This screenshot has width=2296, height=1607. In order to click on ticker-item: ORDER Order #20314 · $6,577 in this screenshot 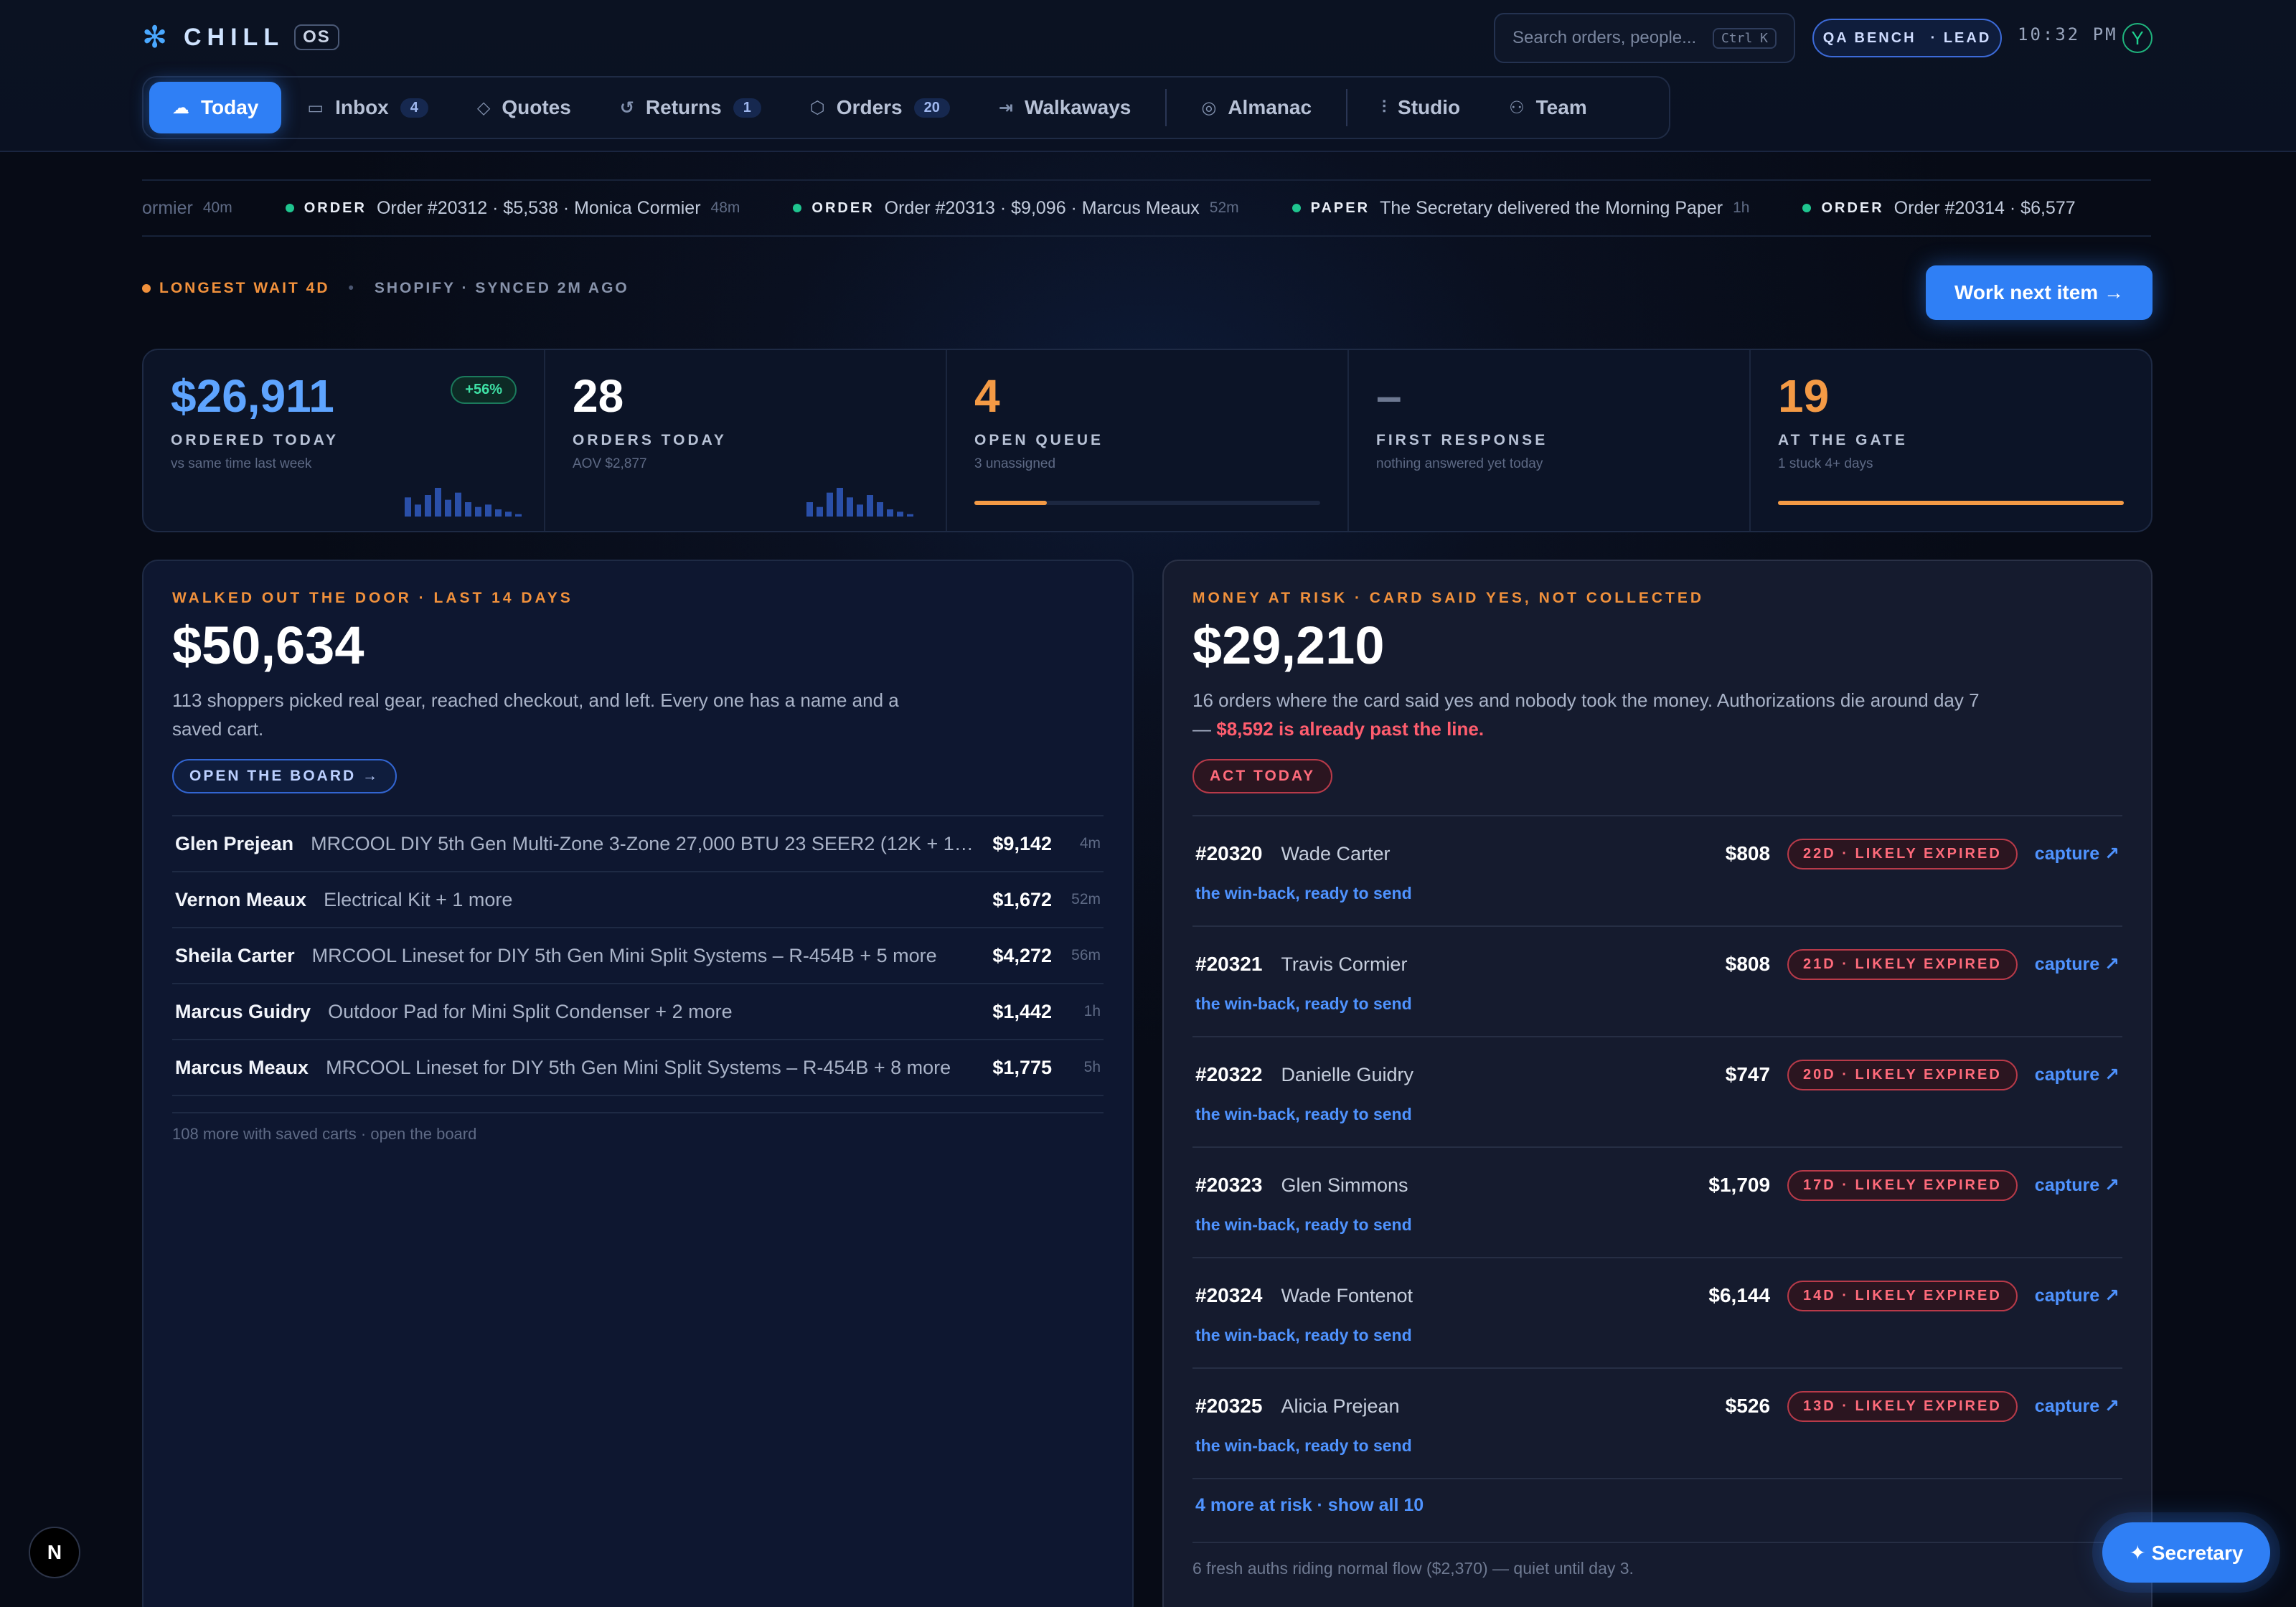, I will do `click(1939, 208)`.